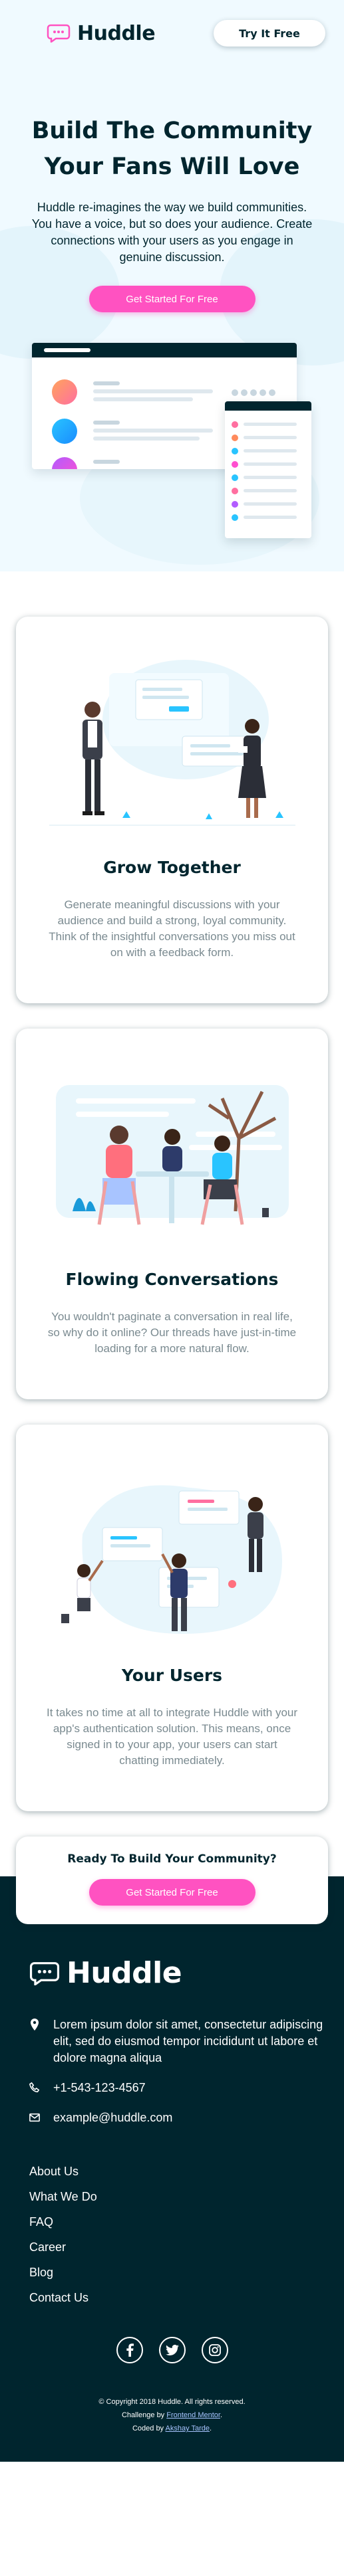 This screenshot has width=344, height=2576. Describe the element at coordinates (172, 1155) in the screenshot. I see `flowing-conversations-illustration` at that location.